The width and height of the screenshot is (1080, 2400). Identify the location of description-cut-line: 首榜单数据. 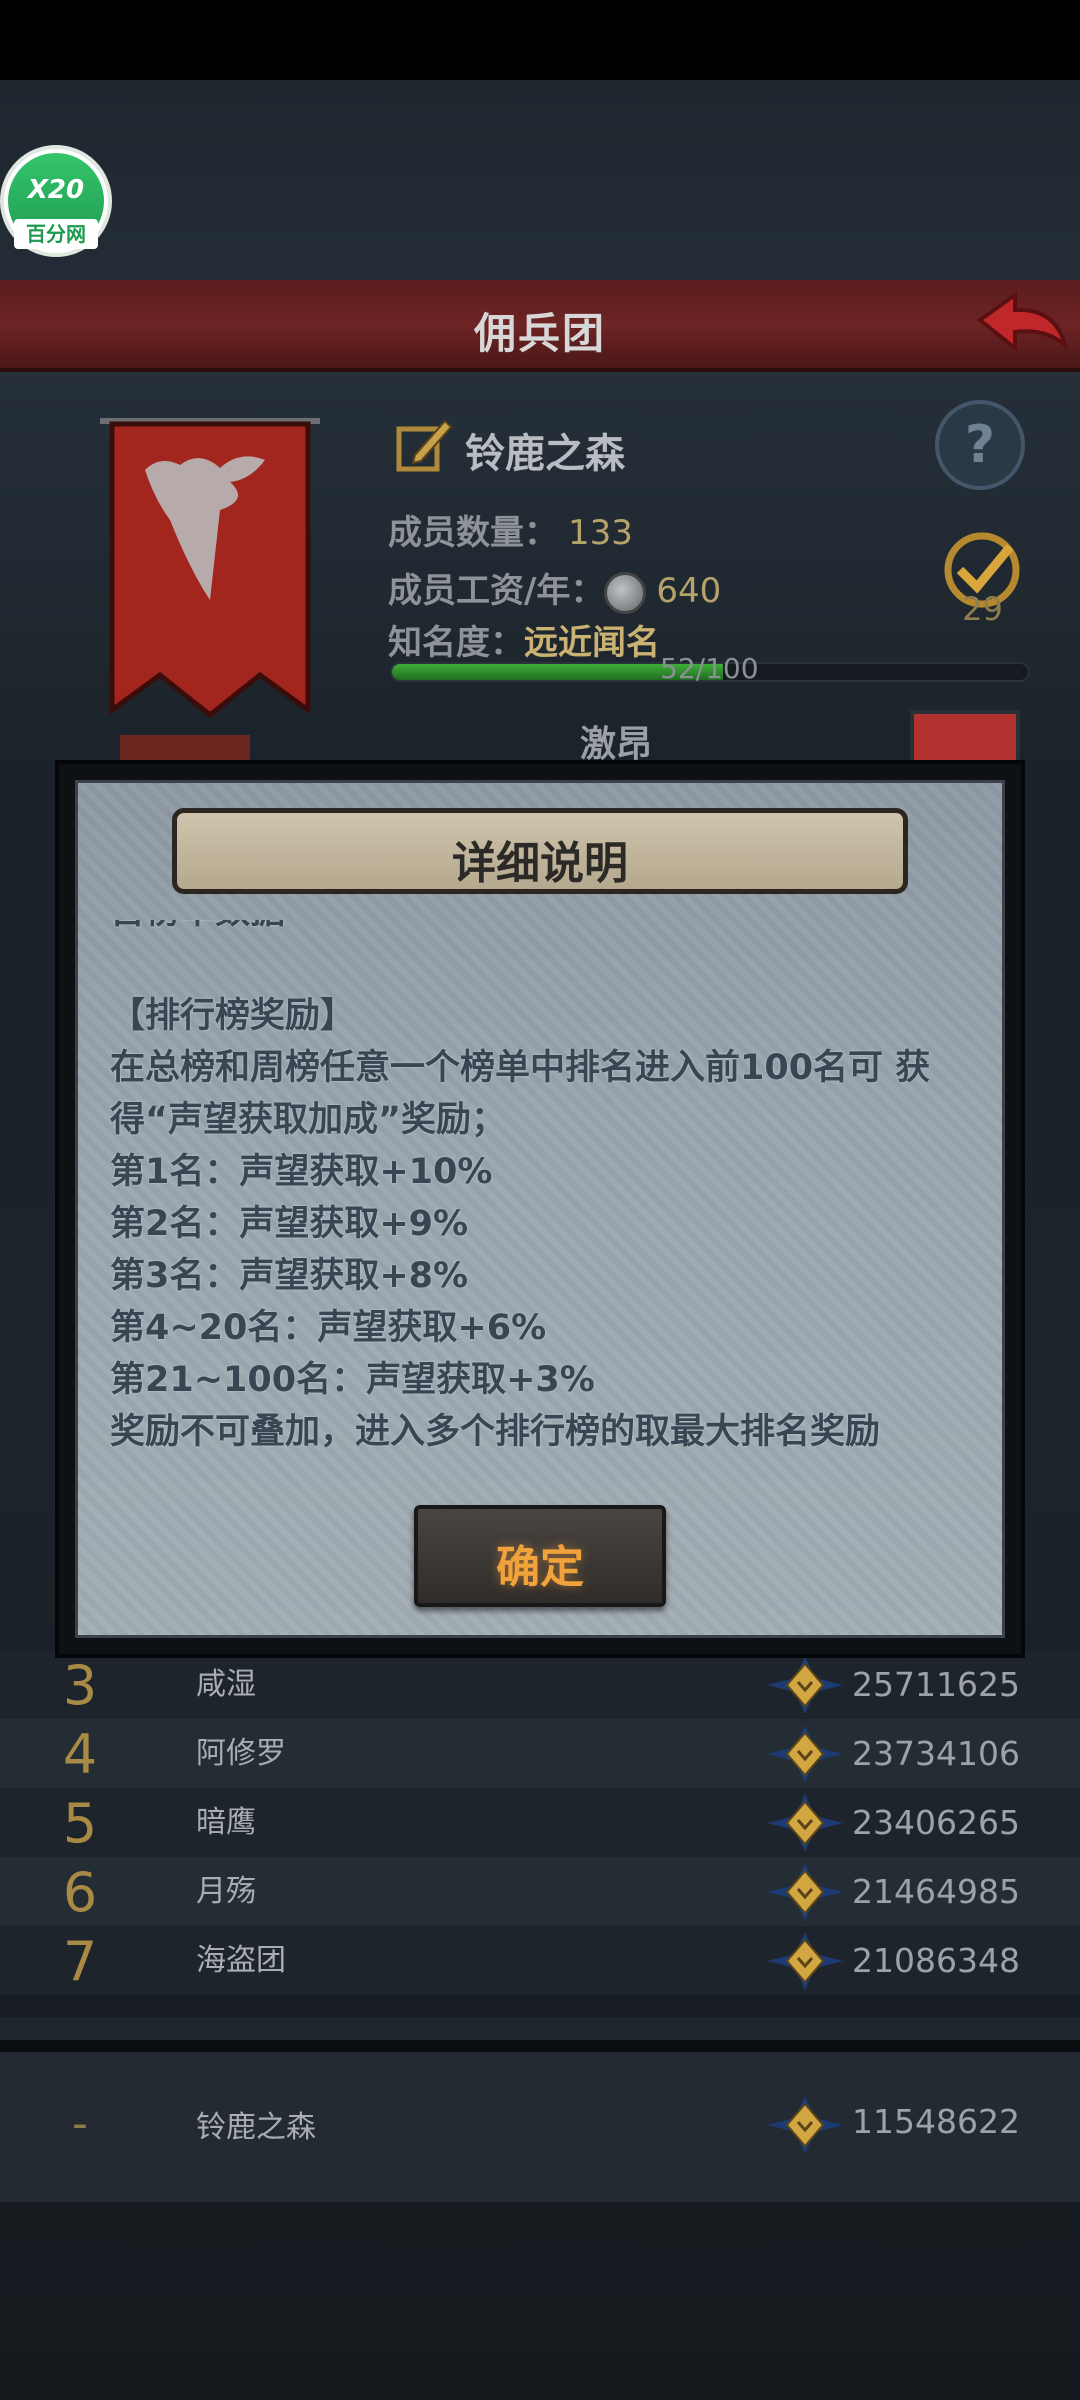
(540, 929).